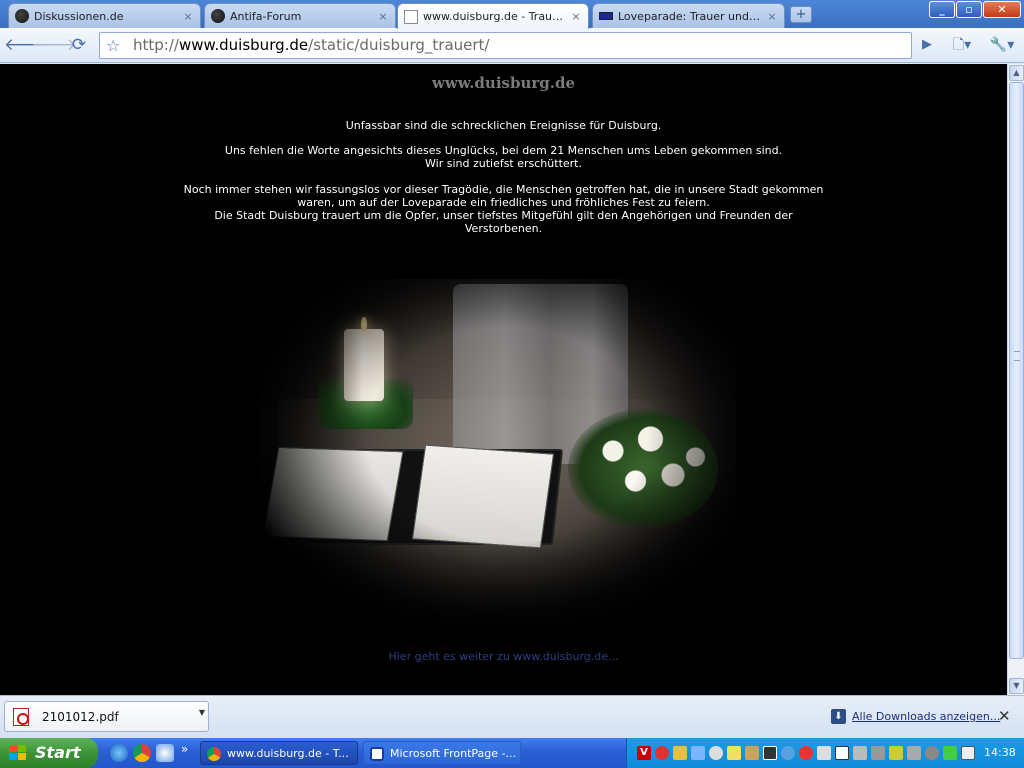  Describe the element at coordinates (503, 163) in the screenshot. I see `message-line-3: Wir sind zutiefst erschüttert.` at that location.